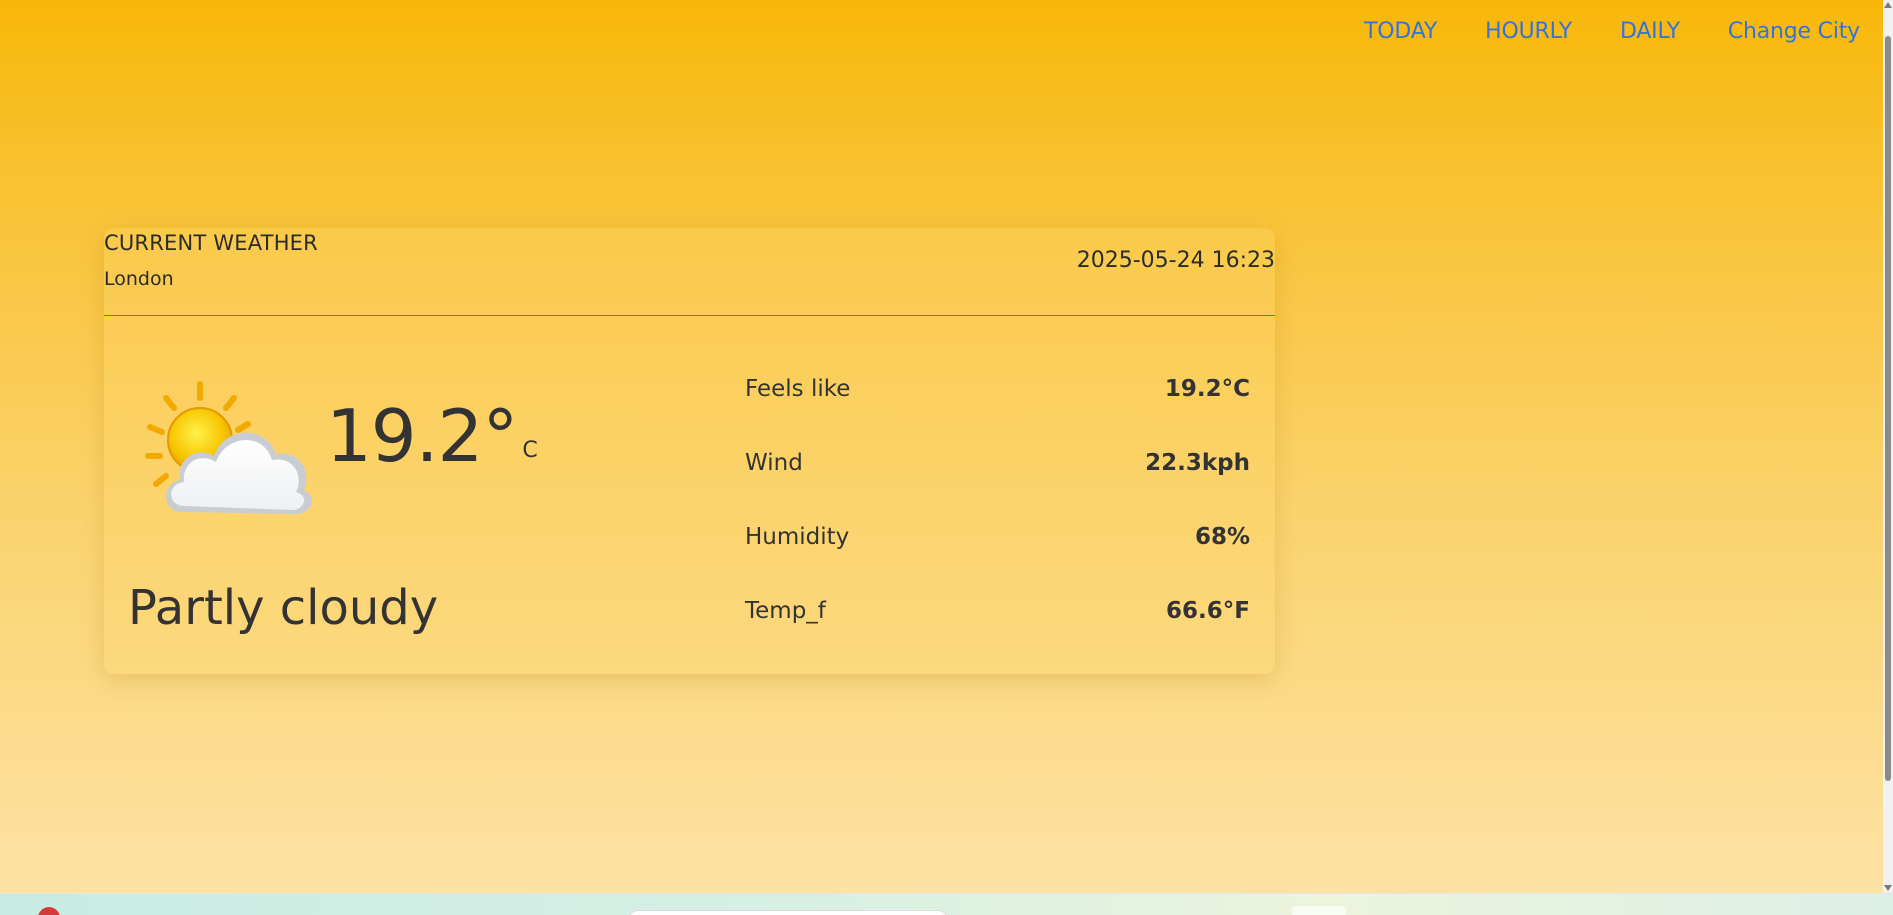 This screenshot has height=915, width=1893. Describe the element at coordinates (211, 243) in the screenshot. I see `card-title: CURRENT WEATHER` at that location.